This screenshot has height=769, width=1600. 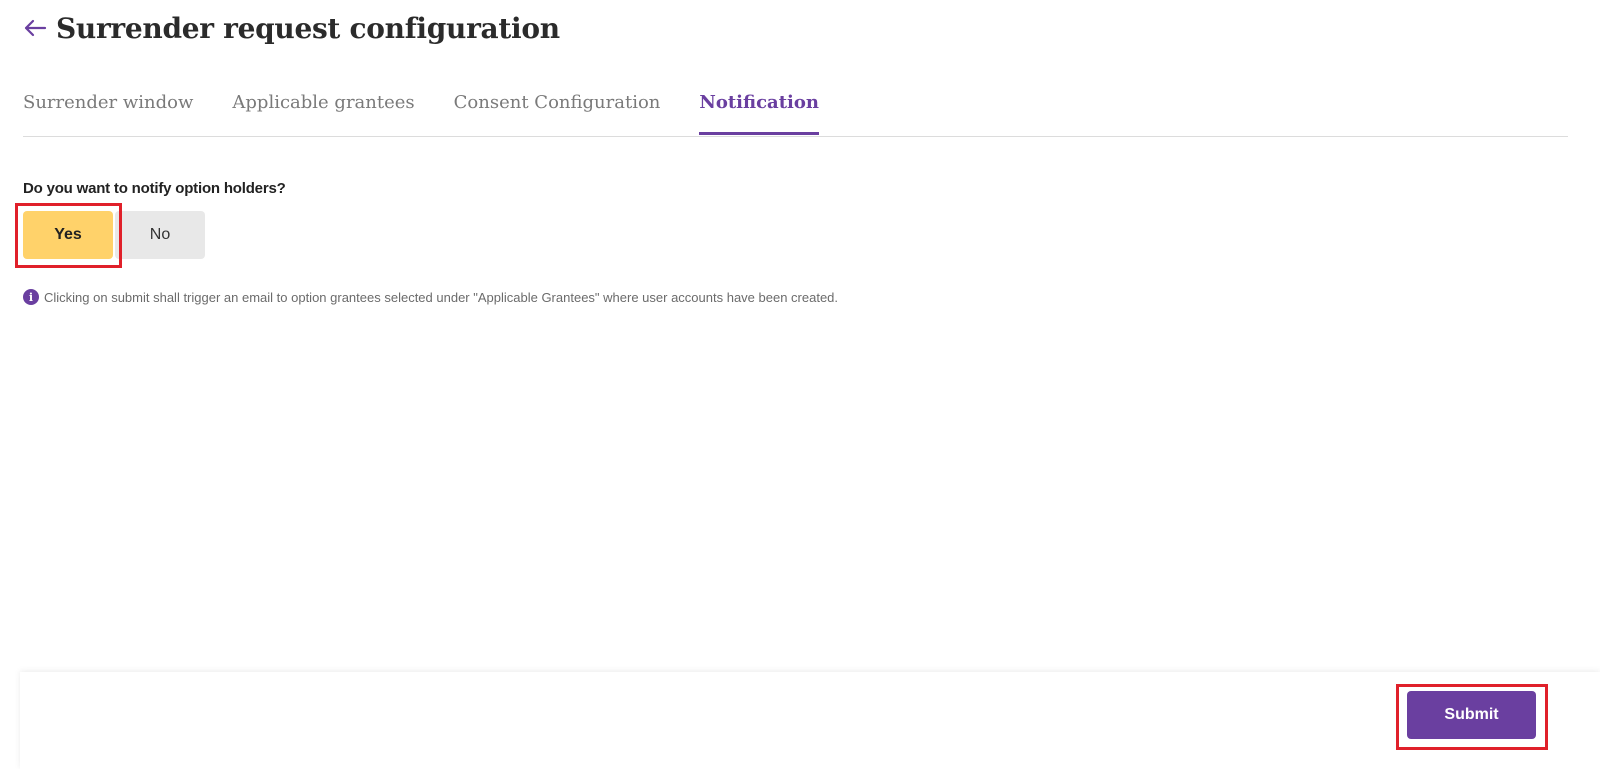 I want to click on page-header: Surrender request configuration, so click(x=291, y=28).